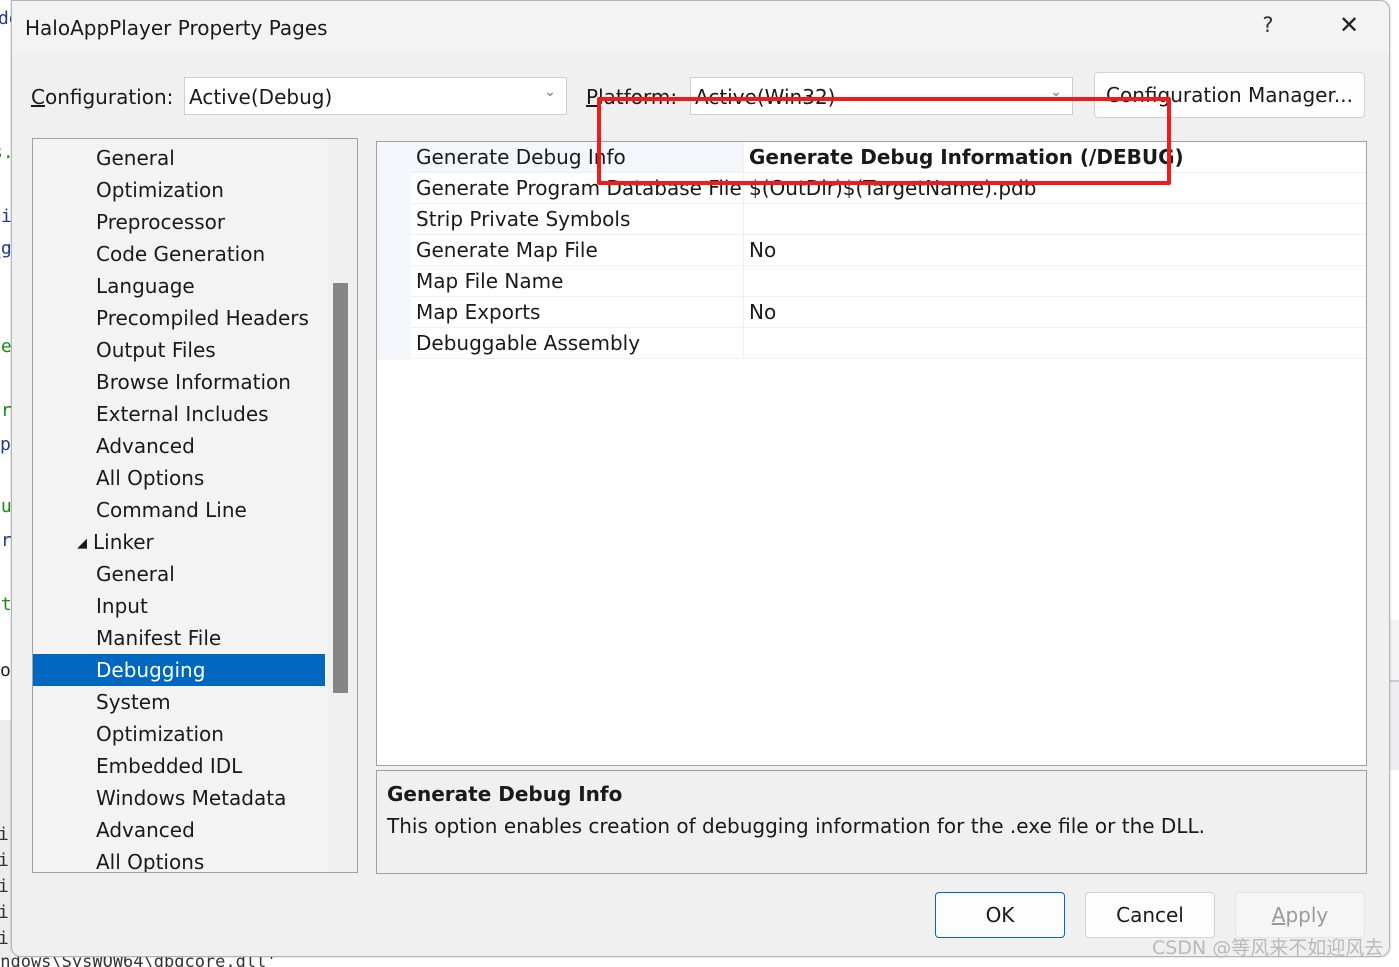  What do you see at coordinates (123, 542) in the screenshot?
I see `tree-item-label: Linker` at bounding box center [123, 542].